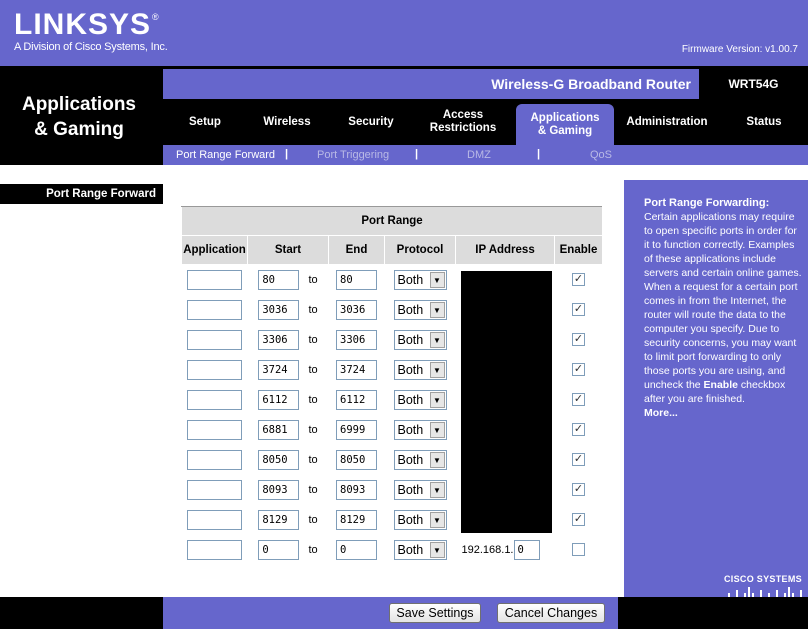 The width and height of the screenshot is (808, 629). Describe the element at coordinates (526, 549) in the screenshot. I see `ip-last-octet-input: 0` at that location.